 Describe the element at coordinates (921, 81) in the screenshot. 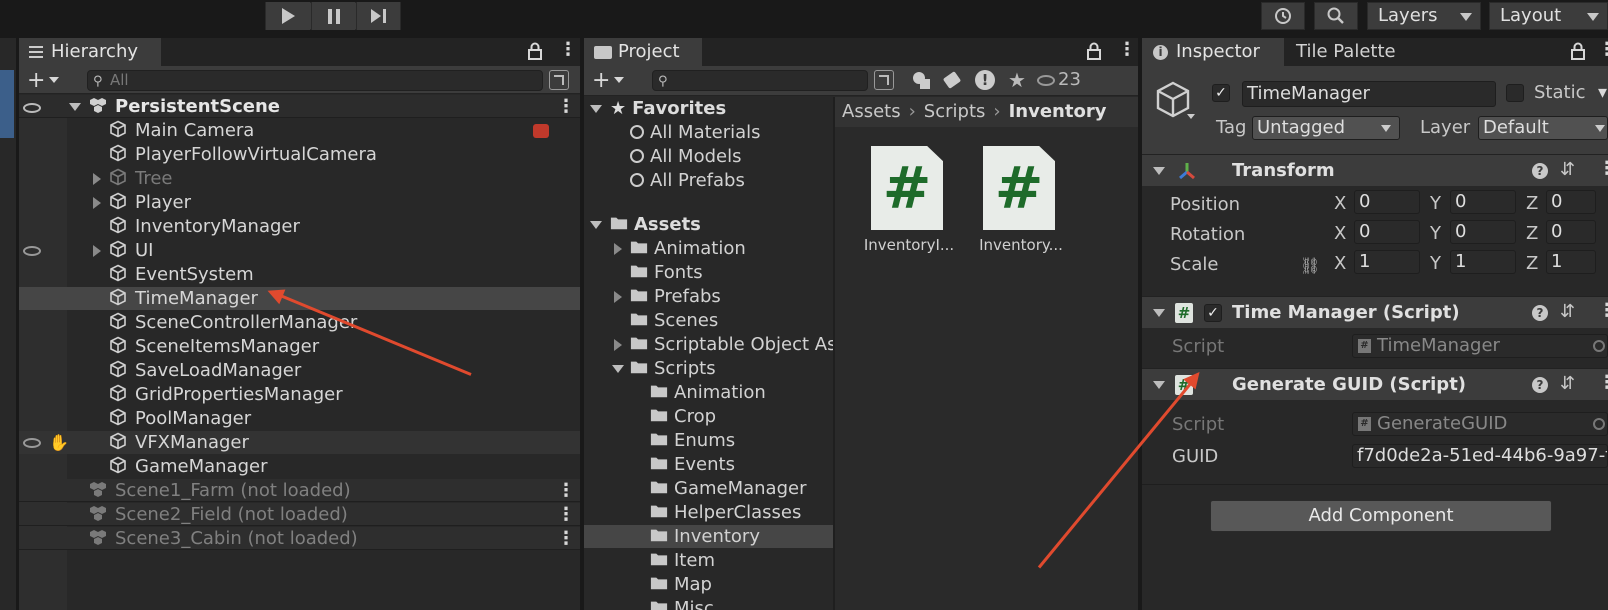

I see `filter-by-type-button` at that location.